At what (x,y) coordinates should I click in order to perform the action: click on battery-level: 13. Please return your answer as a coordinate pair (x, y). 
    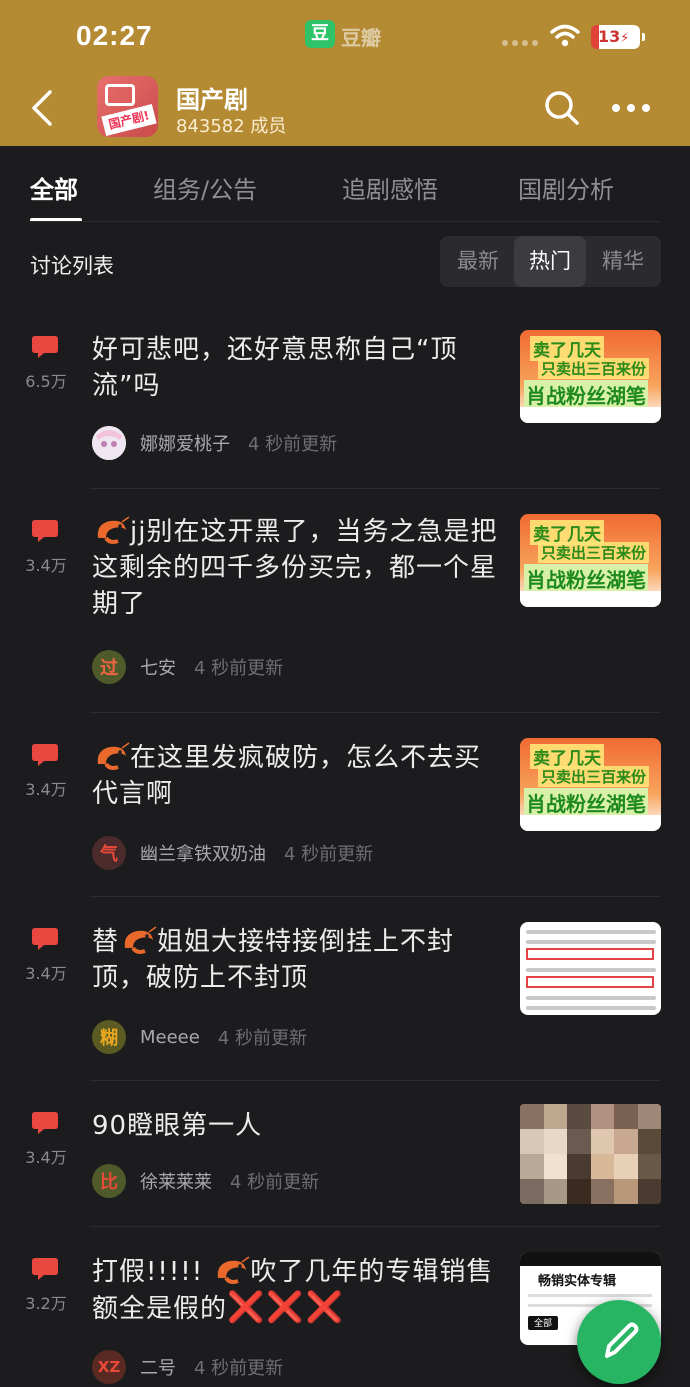
    Looking at the image, I should click on (609, 36).